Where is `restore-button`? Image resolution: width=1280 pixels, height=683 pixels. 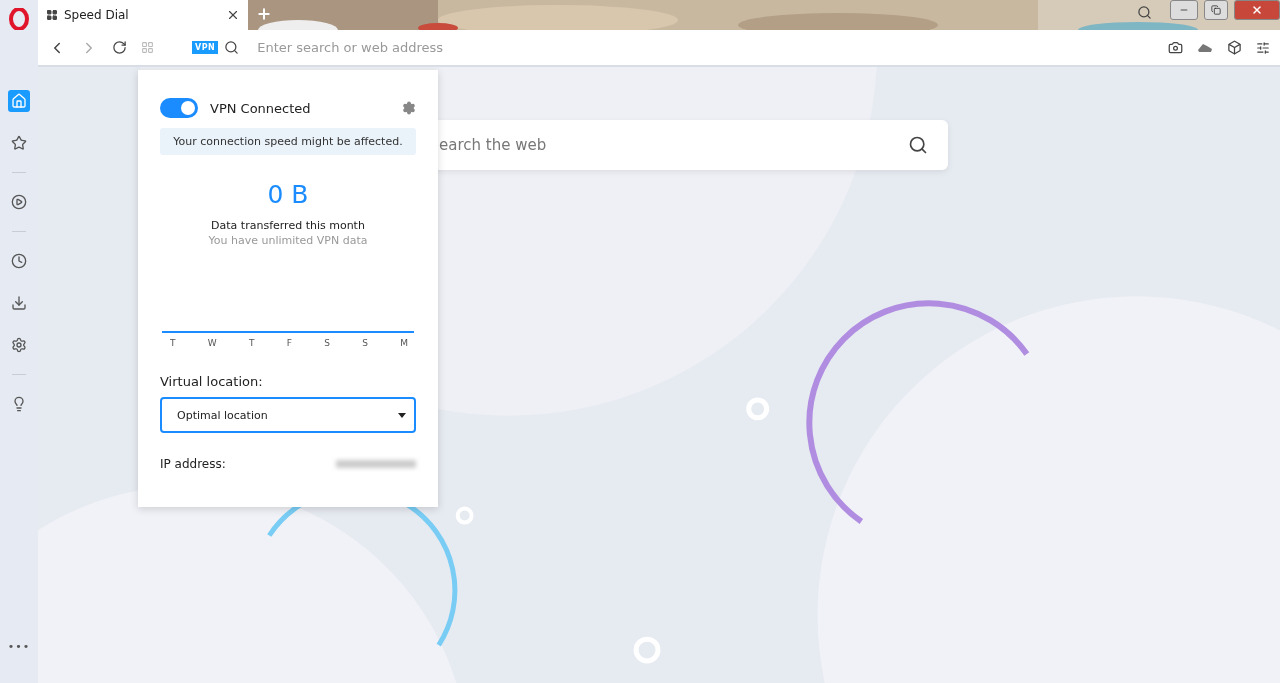
restore-button is located at coordinates (1216, 10).